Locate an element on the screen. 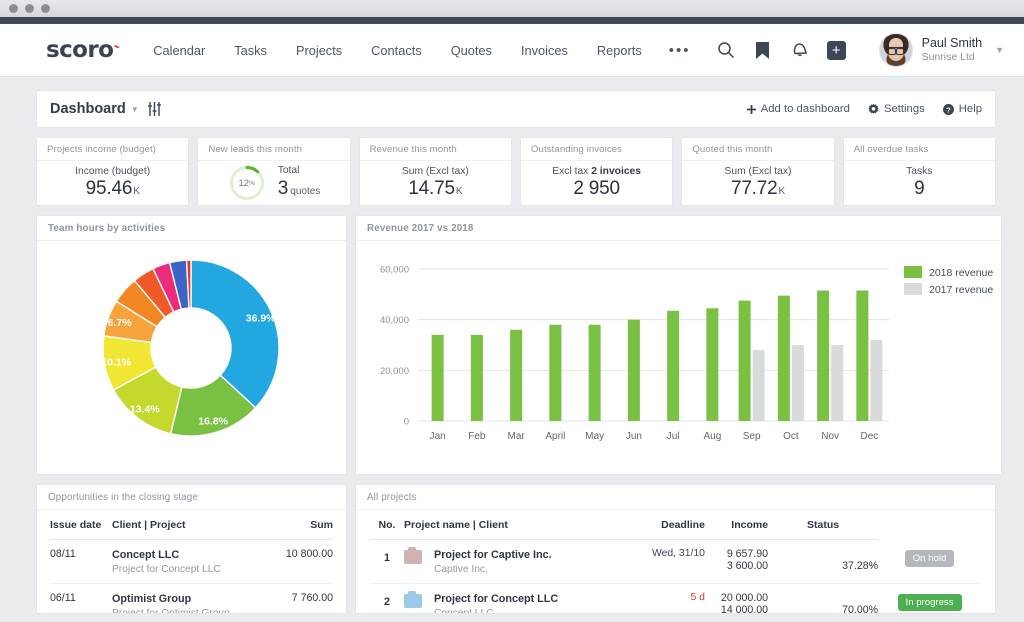  status-cell: On hold is located at coordinates (929, 562).